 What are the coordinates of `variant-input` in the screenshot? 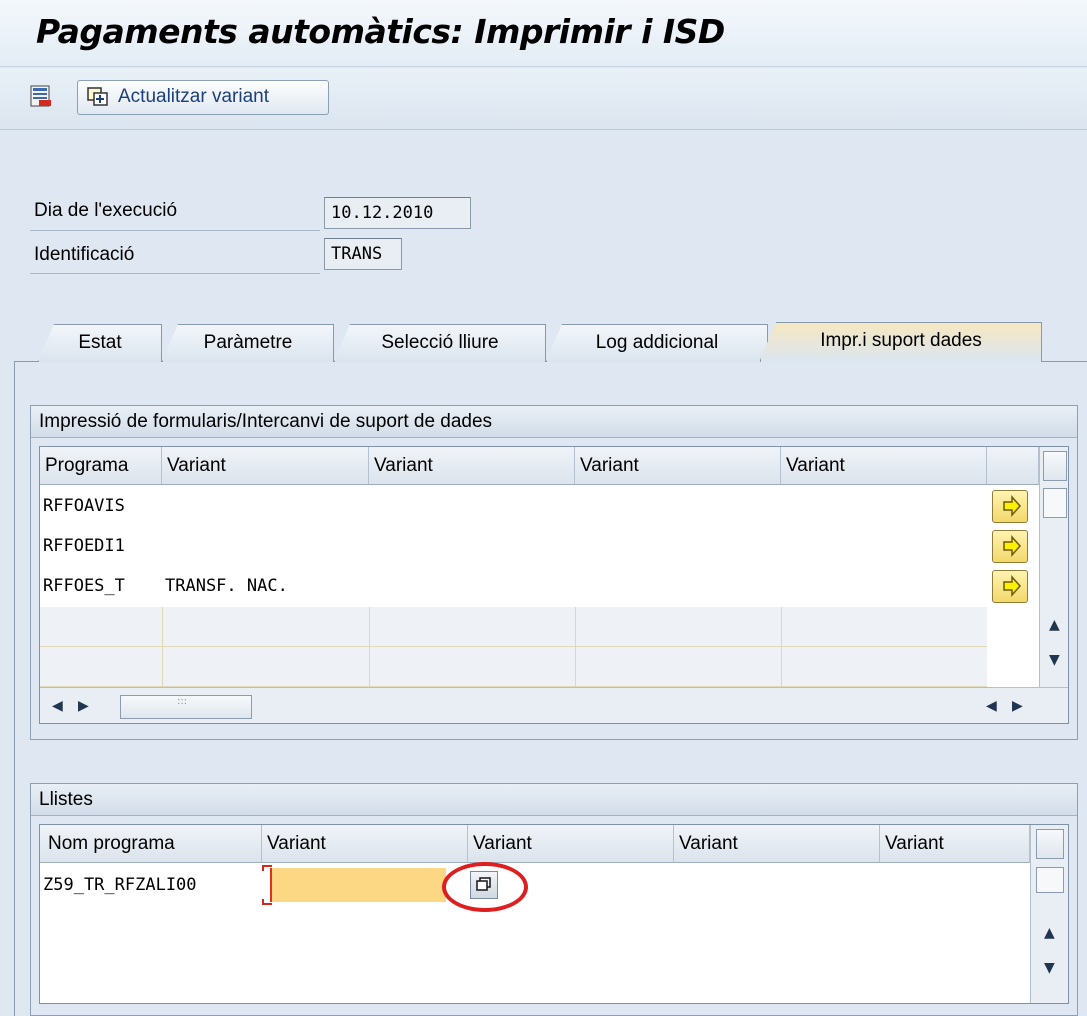 It's located at (358, 885).